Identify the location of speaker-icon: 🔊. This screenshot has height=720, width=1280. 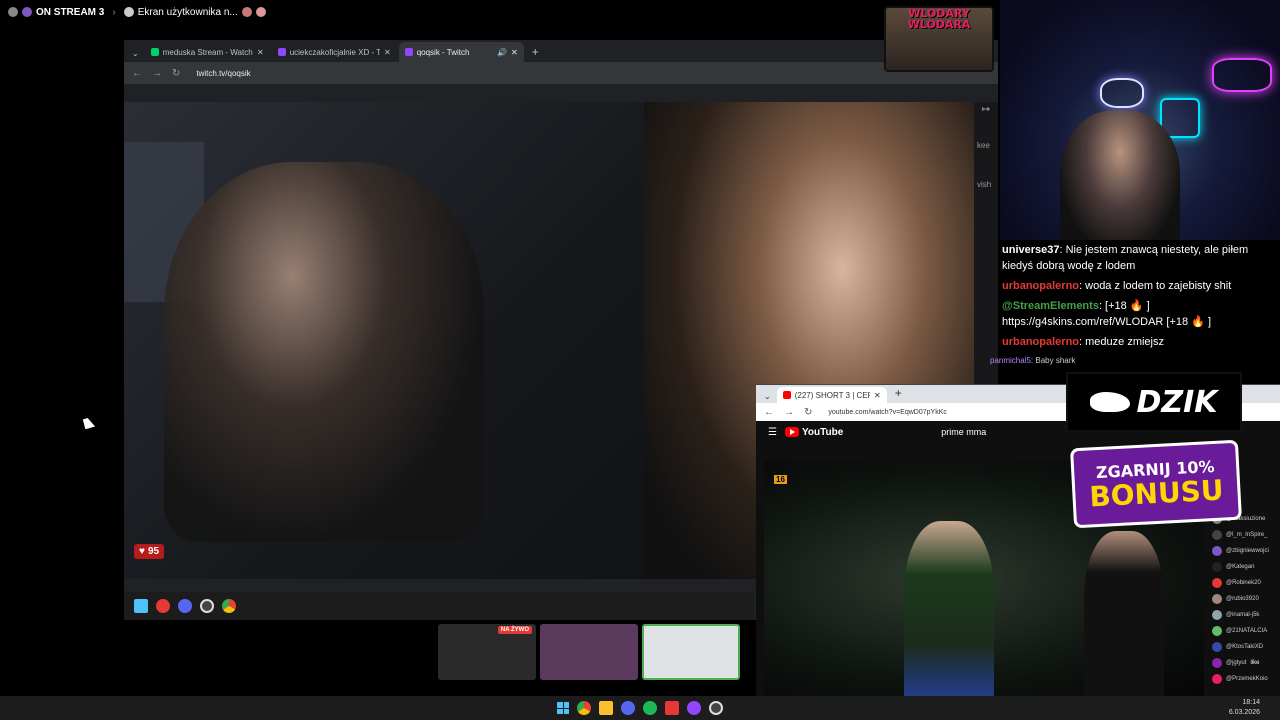
(502, 52).